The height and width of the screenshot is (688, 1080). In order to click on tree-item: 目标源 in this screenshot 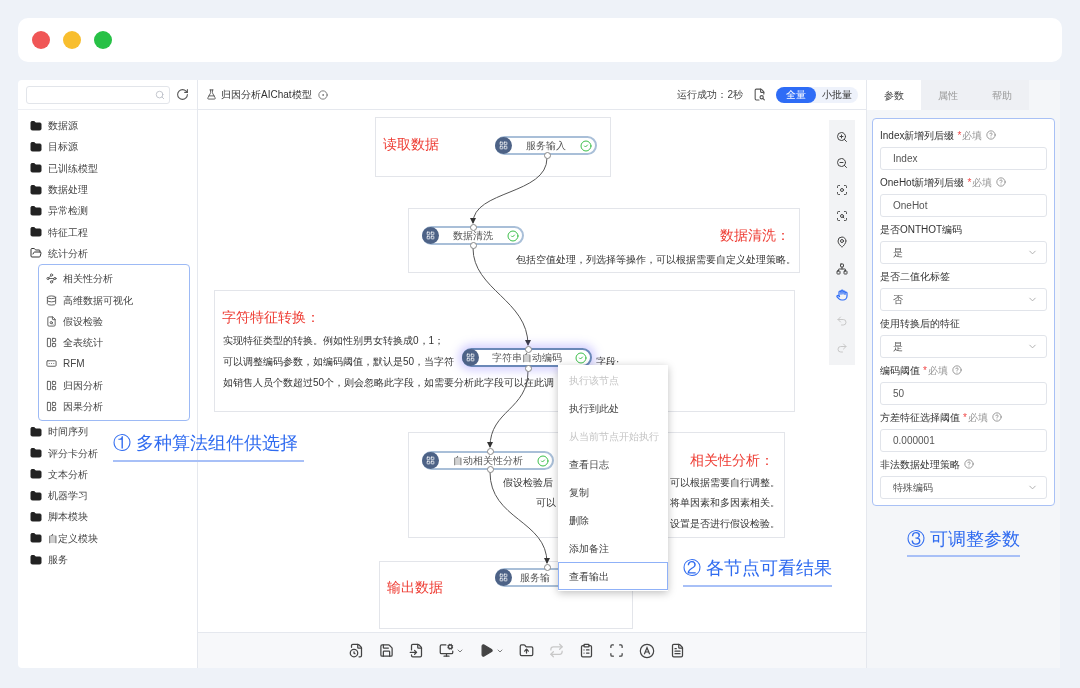, I will do `click(54, 147)`.